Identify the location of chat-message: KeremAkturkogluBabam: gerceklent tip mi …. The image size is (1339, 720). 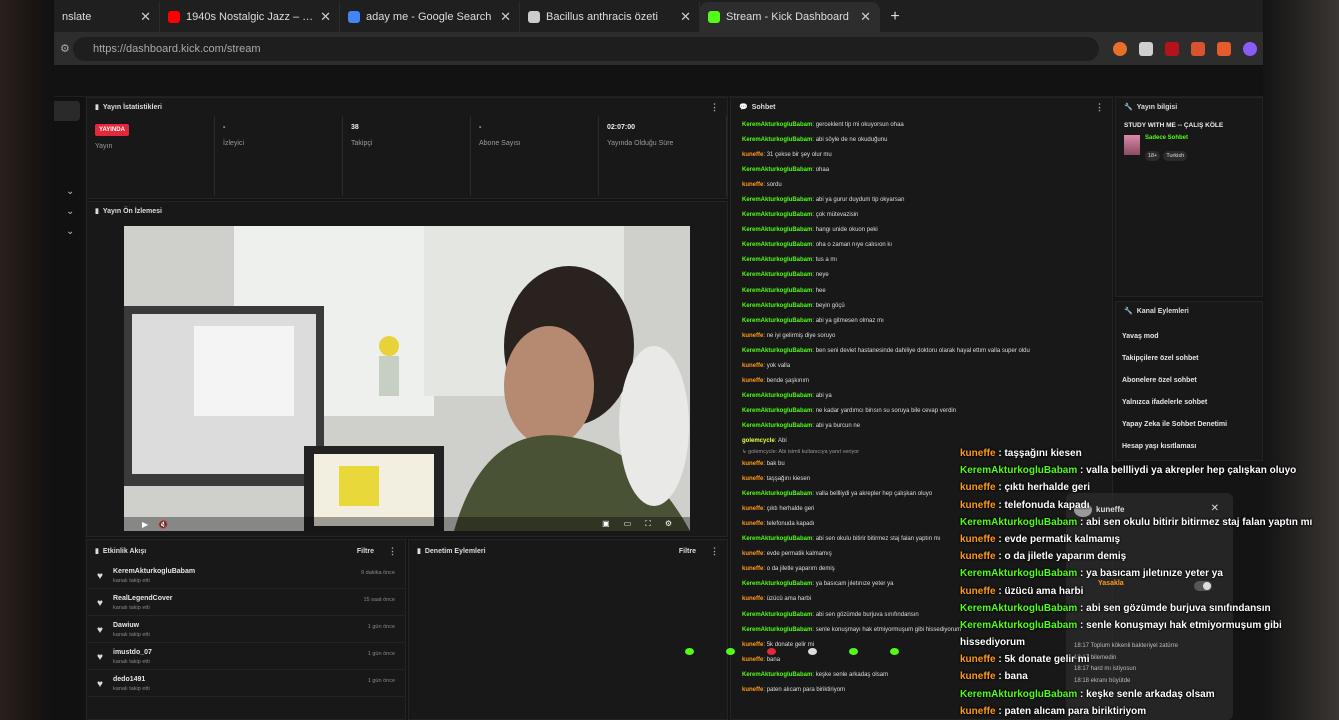
(921, 125).